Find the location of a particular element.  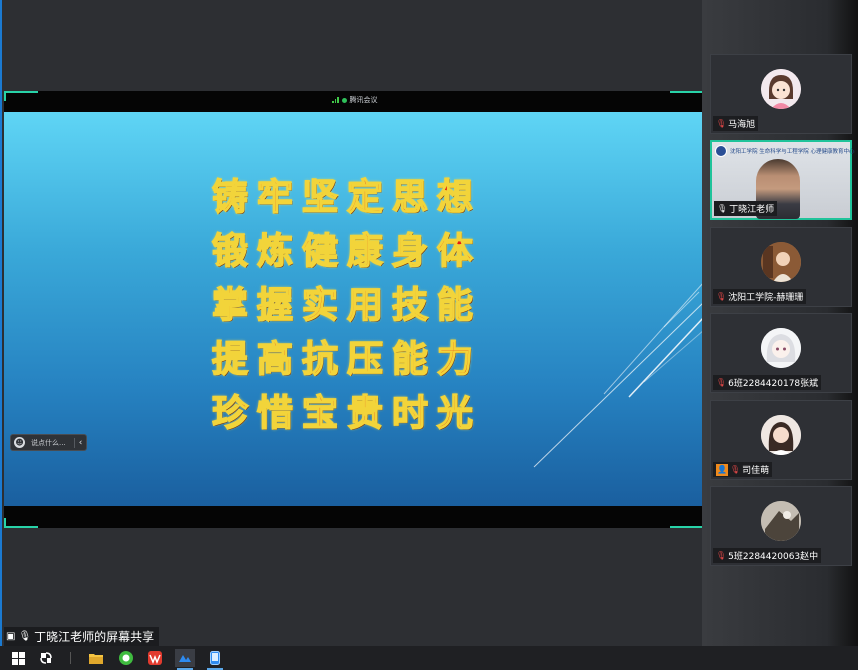

share-top-bar: 腾讯会议 is located at coordinates (354, 101).